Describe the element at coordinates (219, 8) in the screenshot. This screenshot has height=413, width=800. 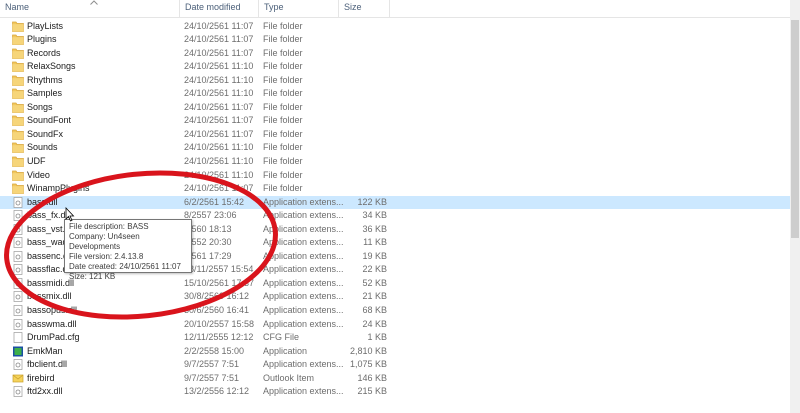
I see `column-header-date: Date modified` at that location.